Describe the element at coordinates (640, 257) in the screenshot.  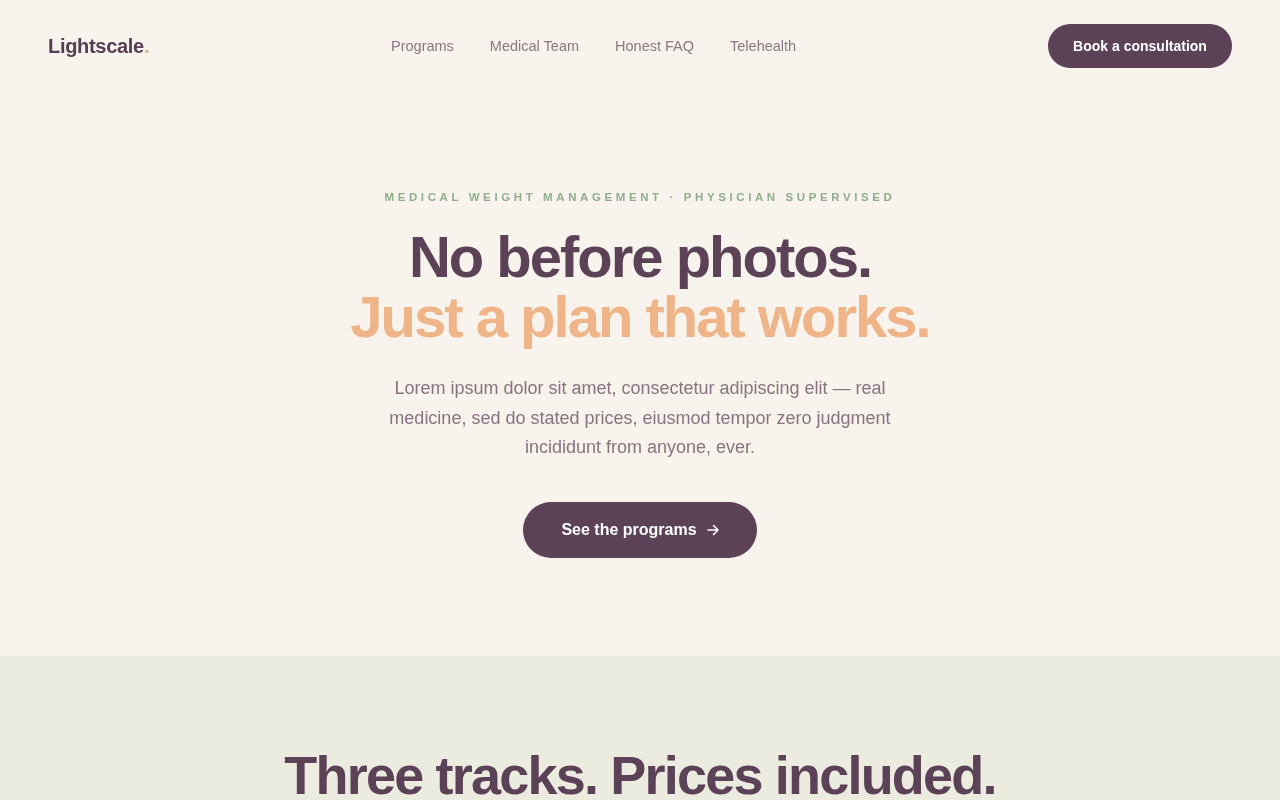
I see `headline-line: No before photos.` at that location.